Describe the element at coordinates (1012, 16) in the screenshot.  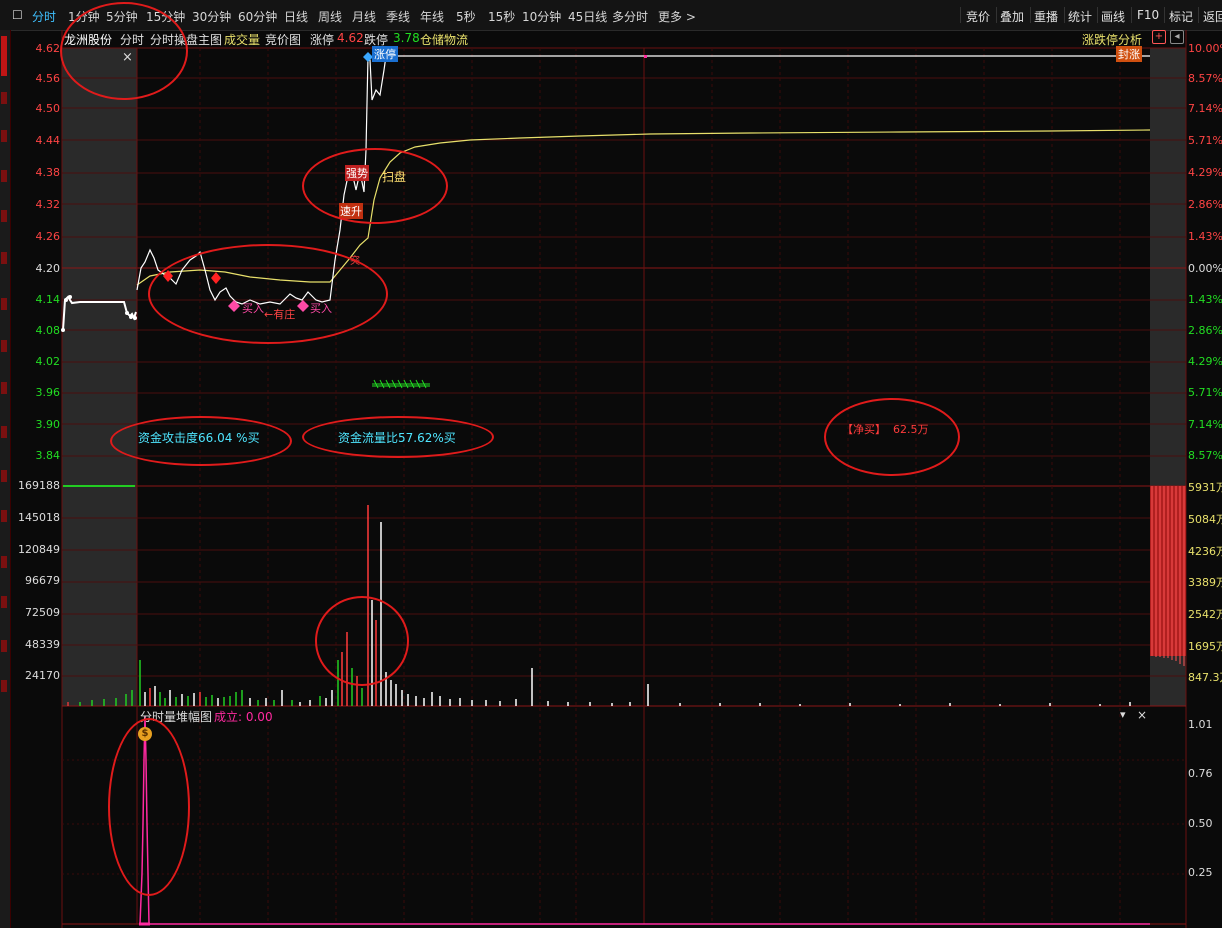
I see `overlay-button: 叠加` at that location.